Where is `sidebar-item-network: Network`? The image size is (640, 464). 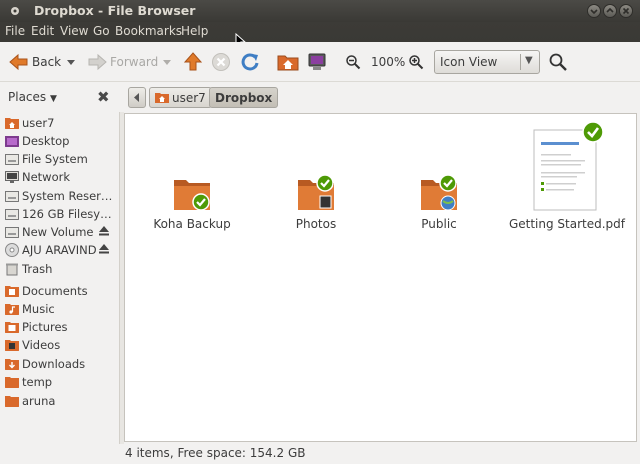
sidebar-item-network: Network is located at coordinates (59, 177).